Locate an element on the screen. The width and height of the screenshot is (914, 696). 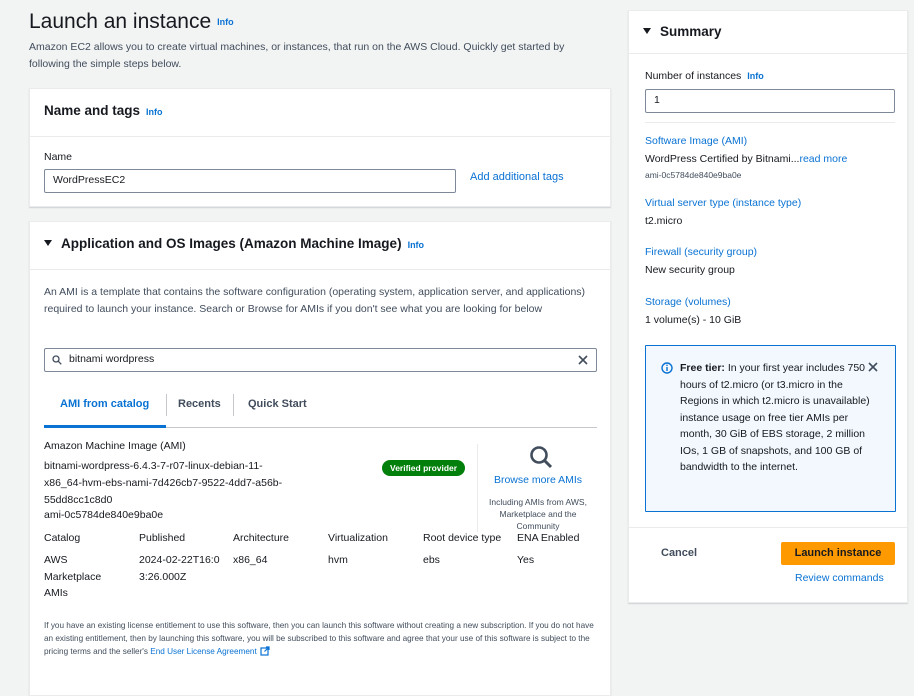
tab-quick-start: Quick Start is located at coordinates (277, 404).